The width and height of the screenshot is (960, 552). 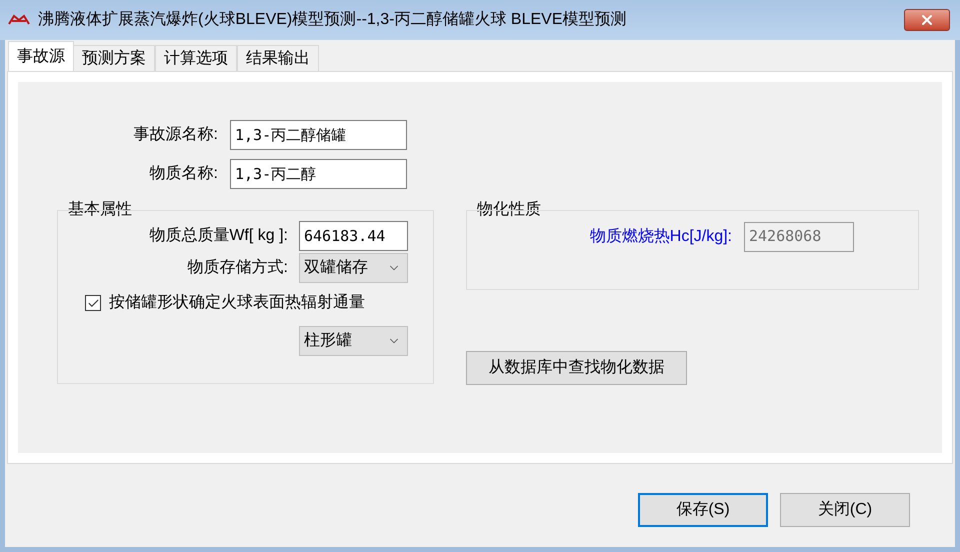 What do you see at coordinates (576, 368) in the screenshot?
I see `lookup-button: 从数据库中查找物化数据` at bounding box center [576, 368].